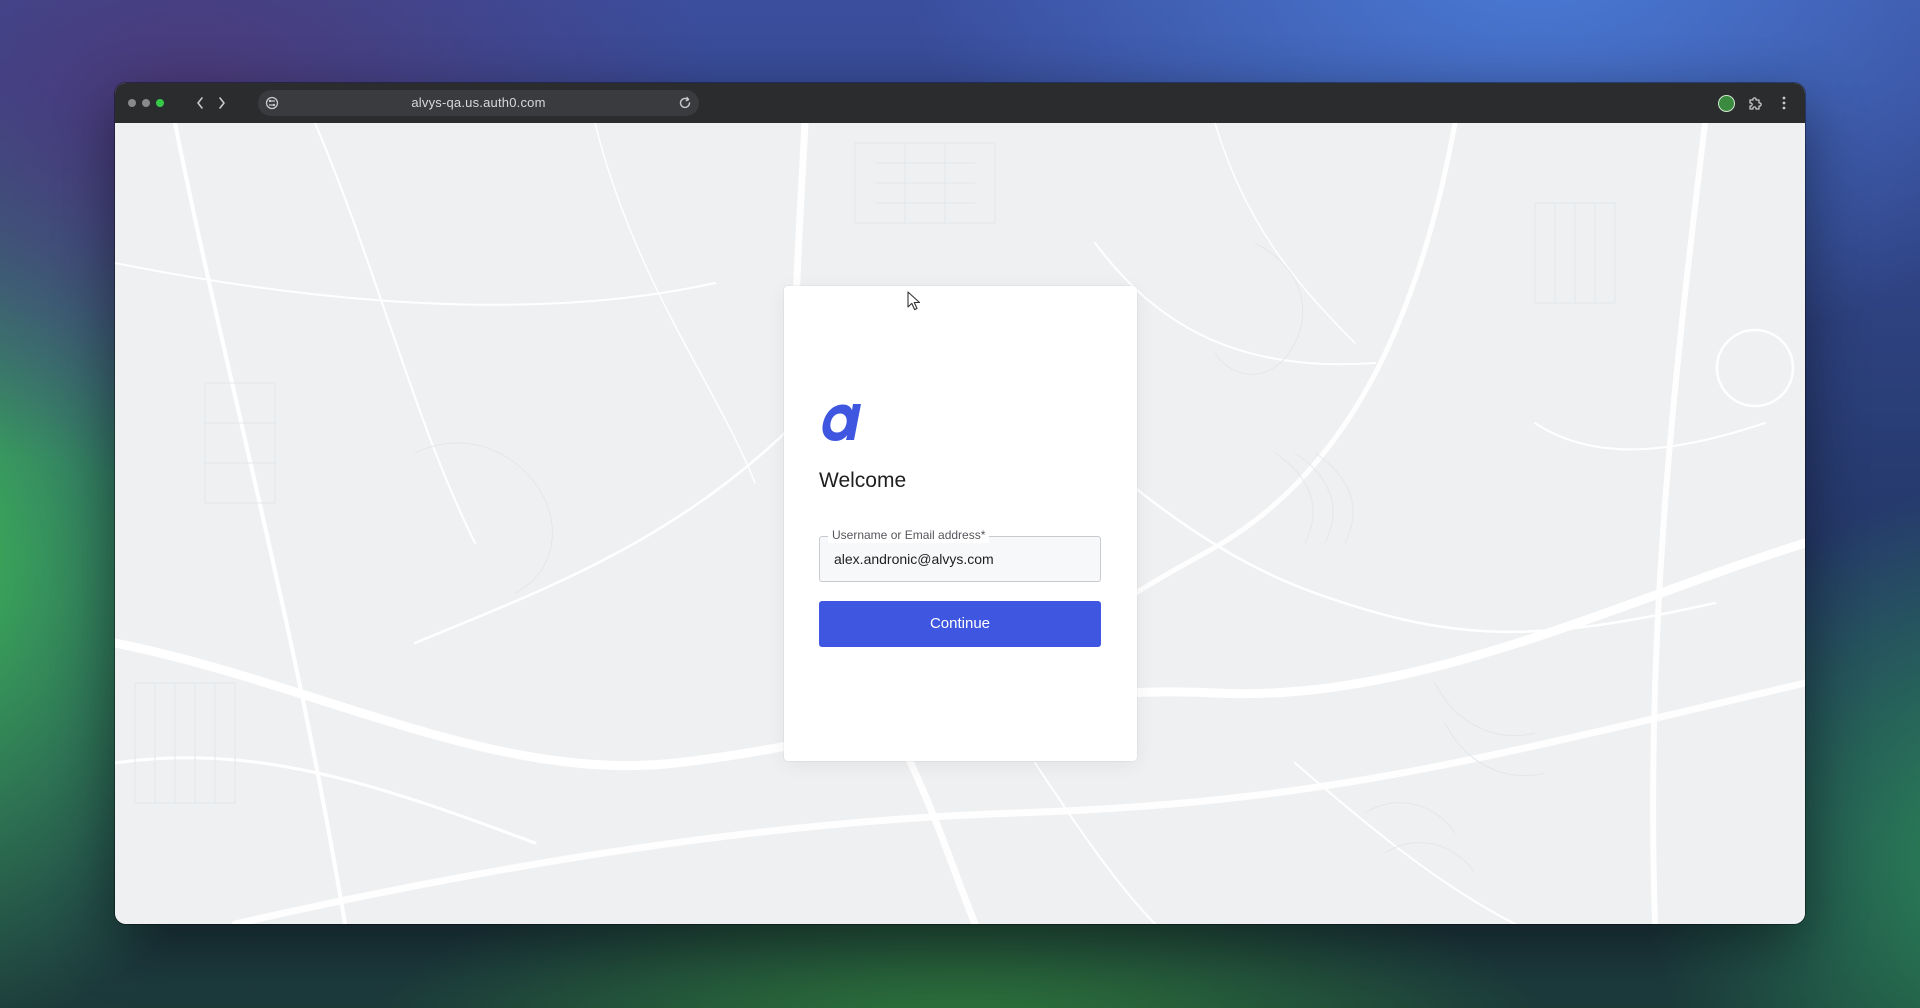 The height and width of the screenshot is (1008, 1920). Describe the element at coordinates (132, 103) in the screenshot. I see `close-window-button` at that location.